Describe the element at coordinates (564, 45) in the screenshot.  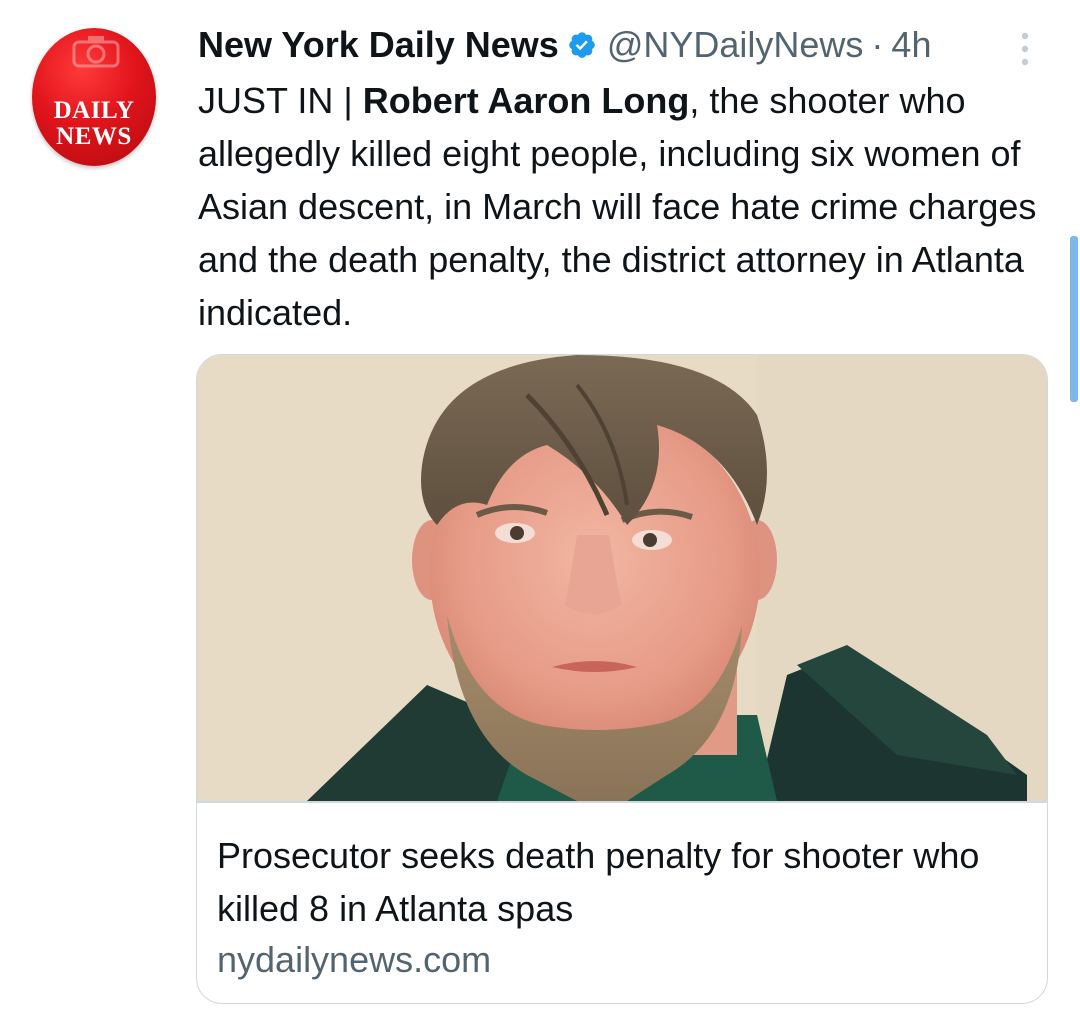
I see `tweet-header: New York Daily News @NYDailyNews · 4h` at that location.